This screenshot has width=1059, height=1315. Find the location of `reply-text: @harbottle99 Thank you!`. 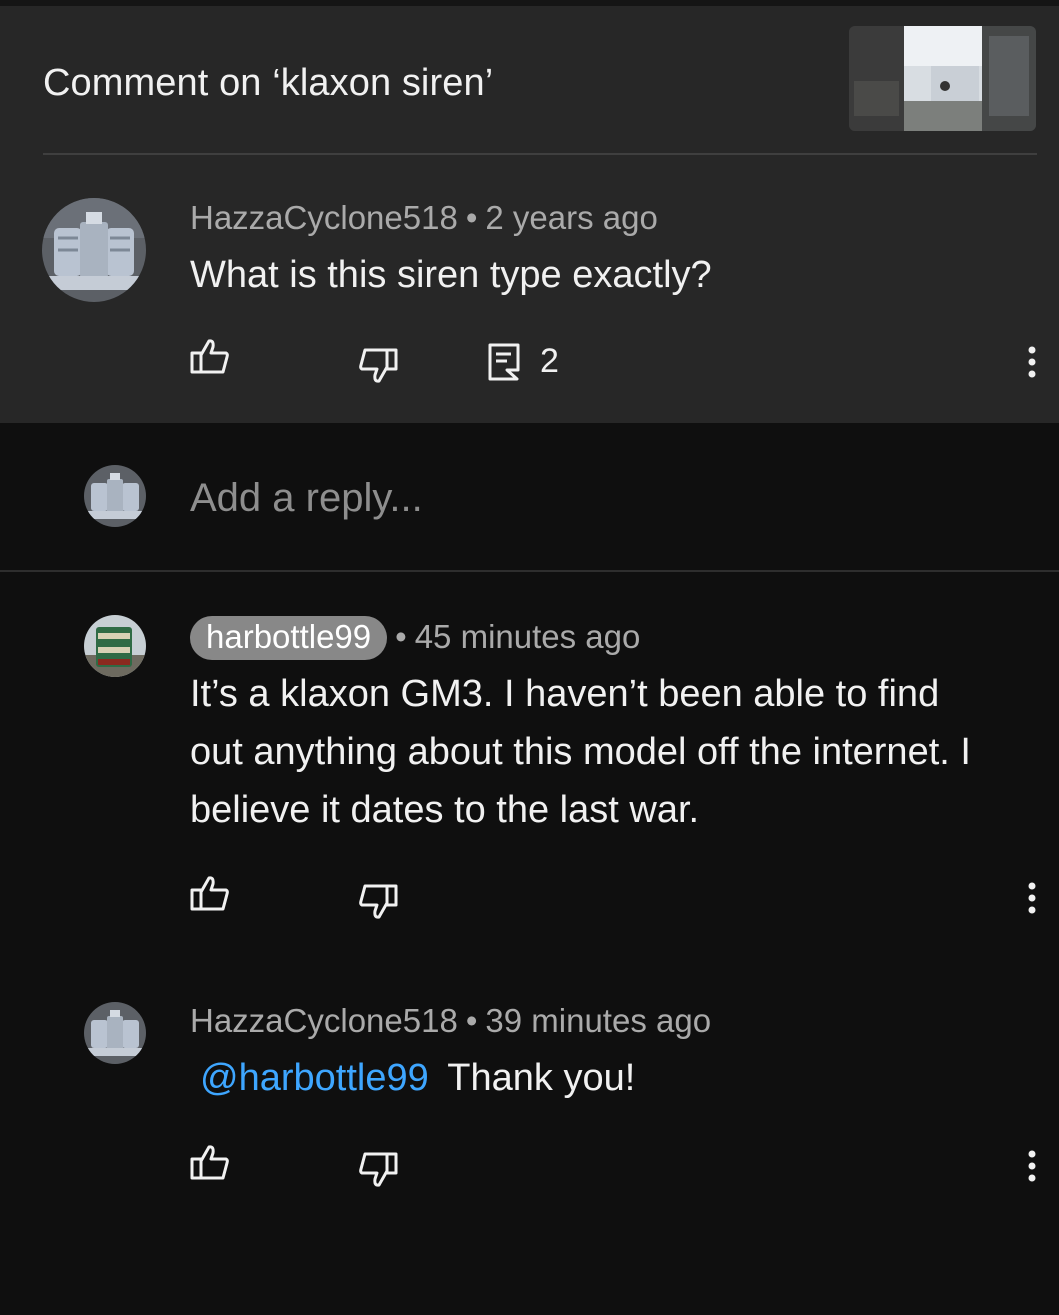

reply-text: @harbottle99 Thank you! is located at coordinates (417, 1078).